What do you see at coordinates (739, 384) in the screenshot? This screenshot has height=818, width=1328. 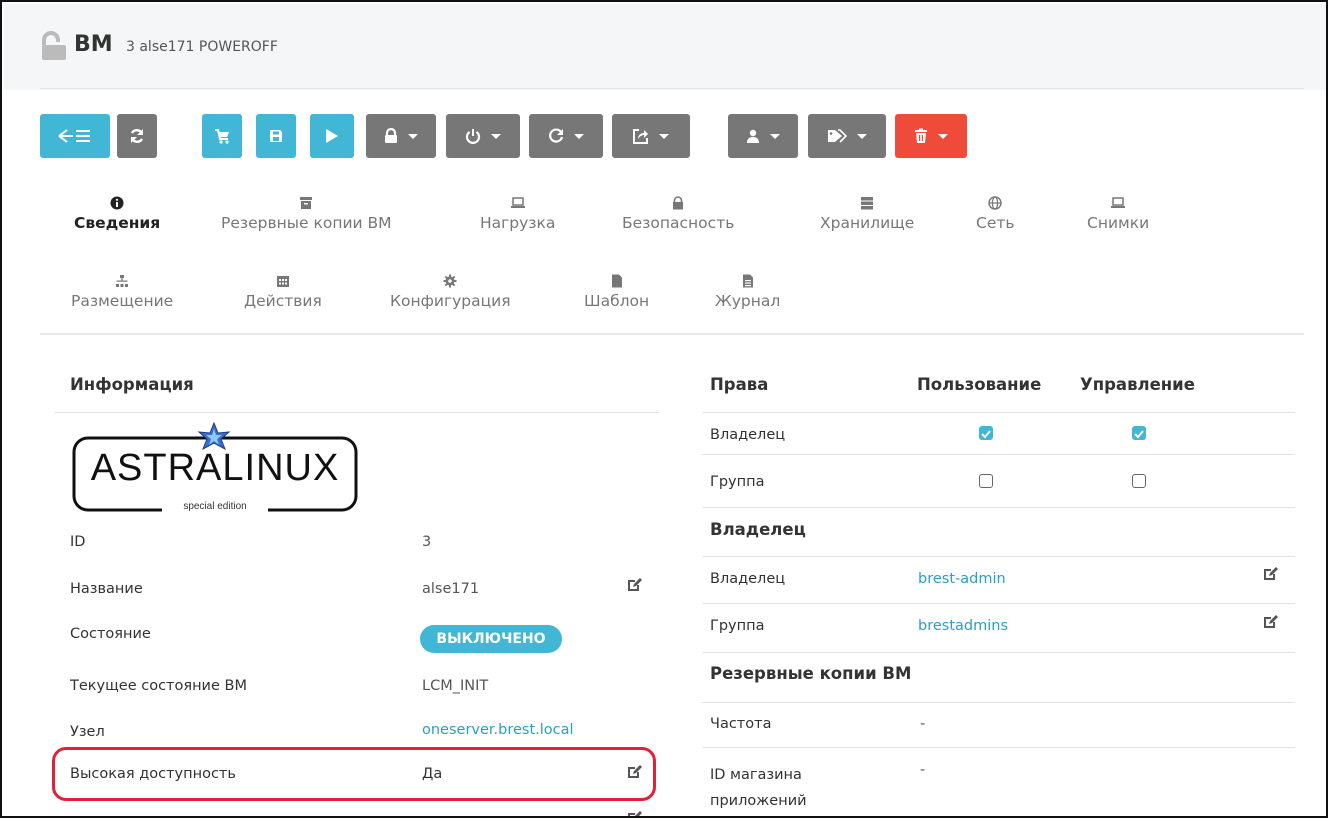 I see `perm-header-rights: Права` at bounding box center [739, 384].